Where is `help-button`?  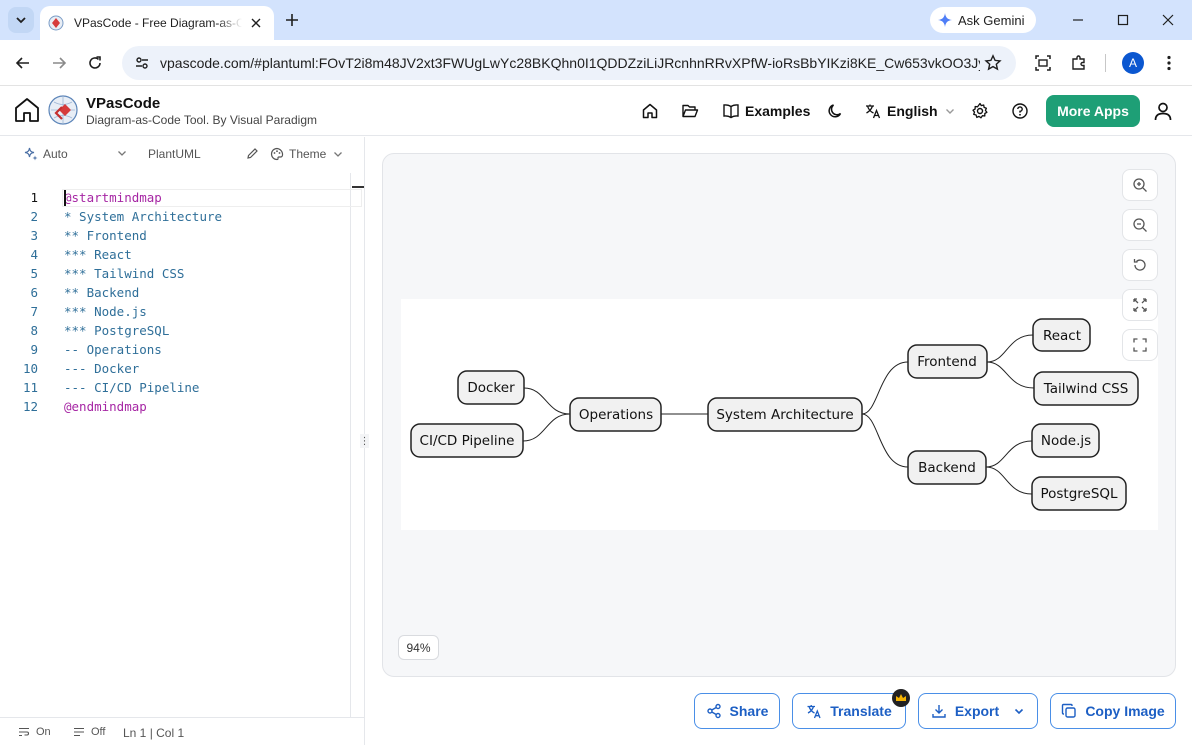 help-button is located at coordinates (1020, 111).